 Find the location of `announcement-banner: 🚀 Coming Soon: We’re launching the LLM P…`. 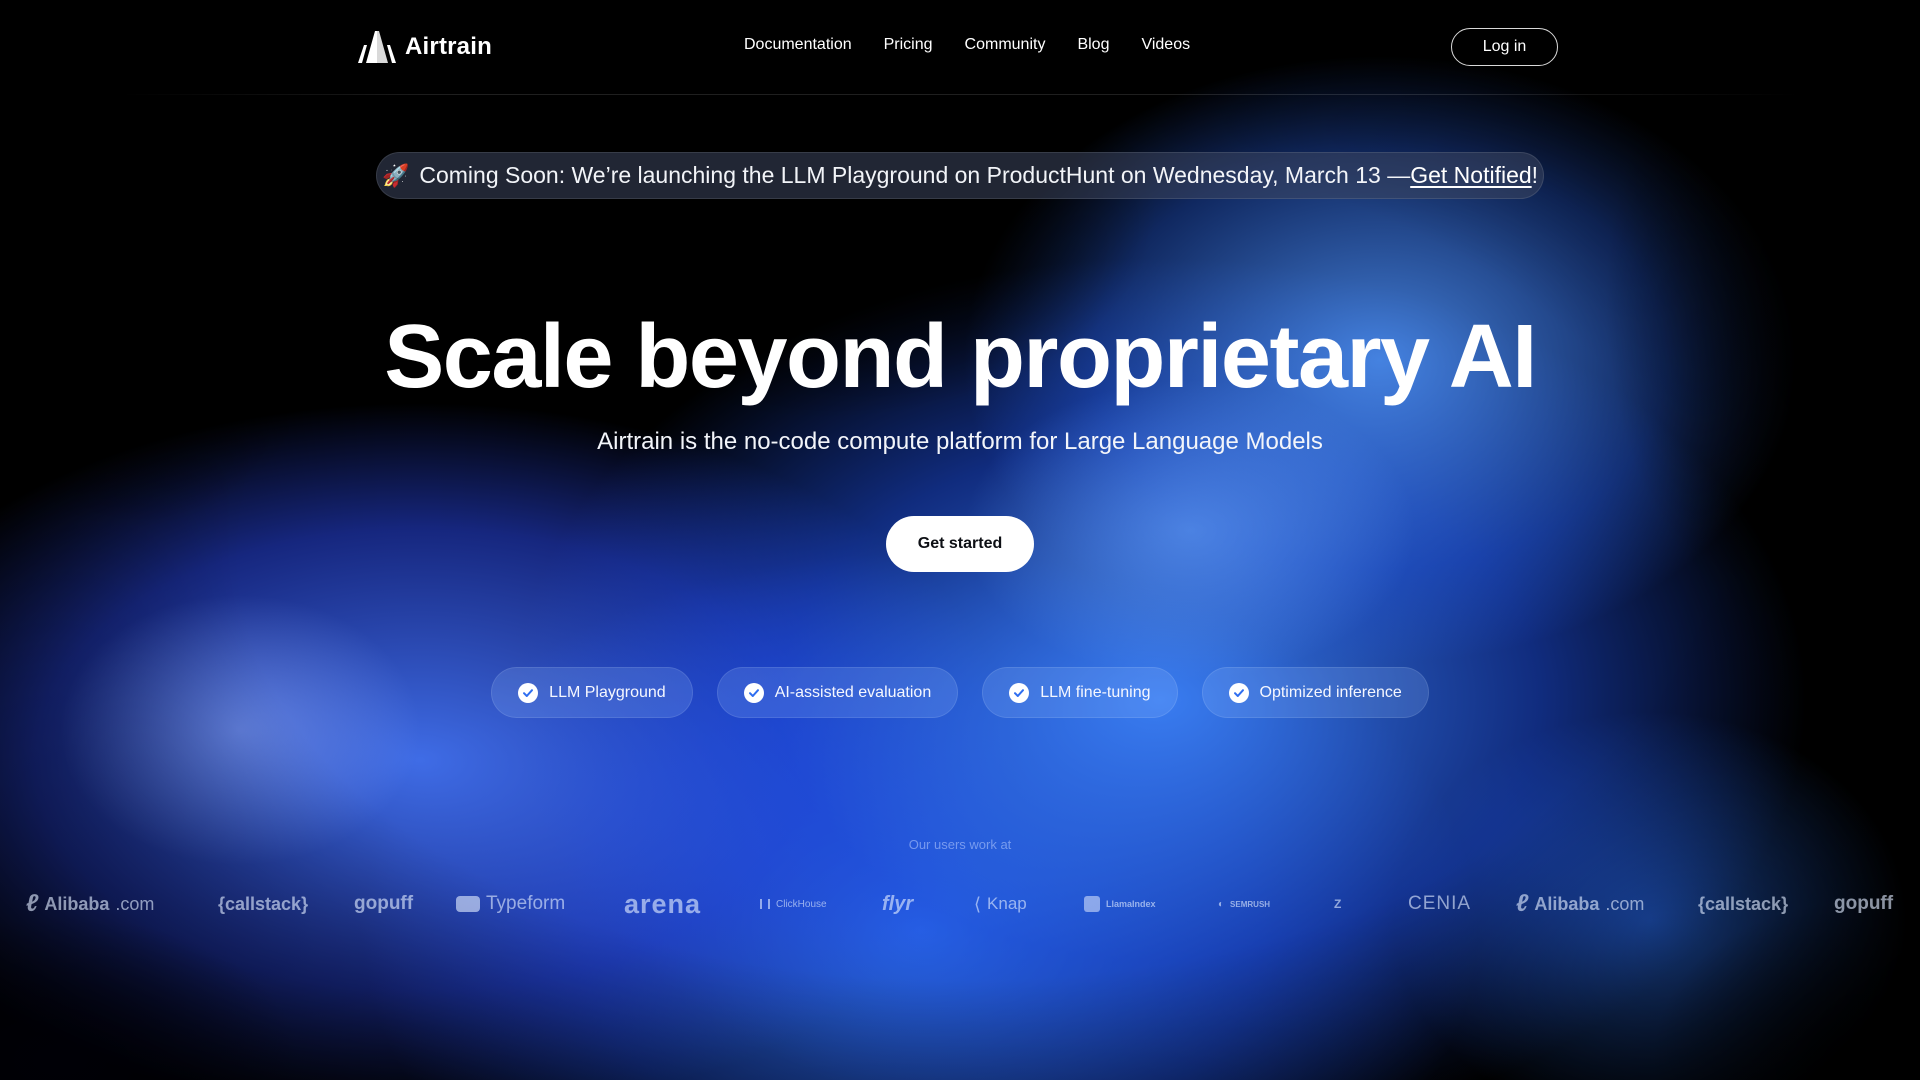

announcement-banner: 🚀 Coming Soon: We’re launching the LLM P… is located at coordinates (960, 175).